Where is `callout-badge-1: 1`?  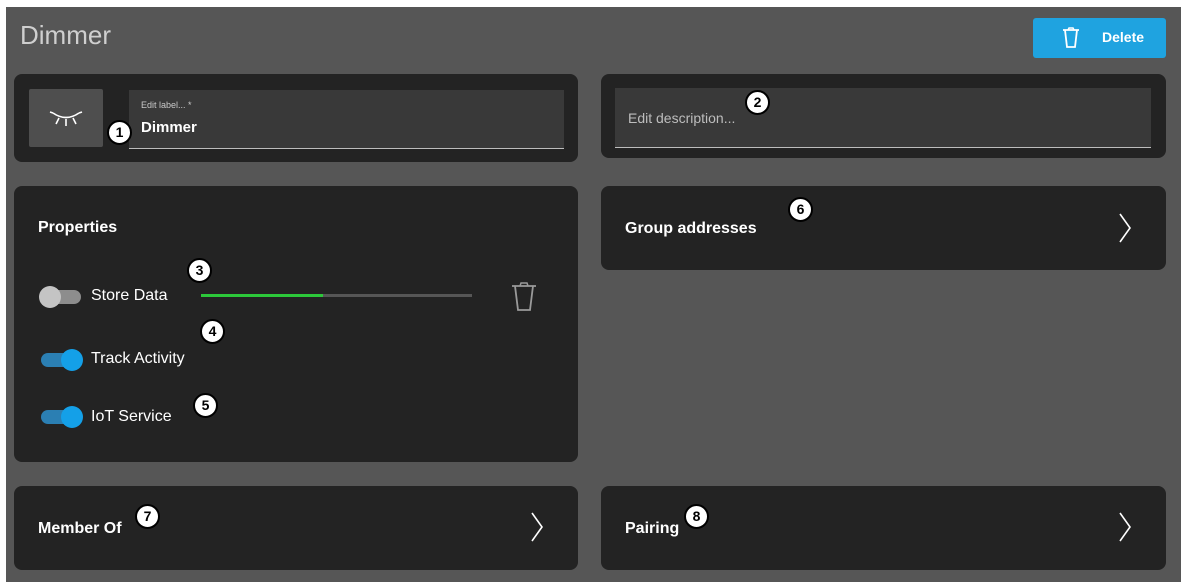 callout-badge-1: 1 is located at coordinates (119, 132).